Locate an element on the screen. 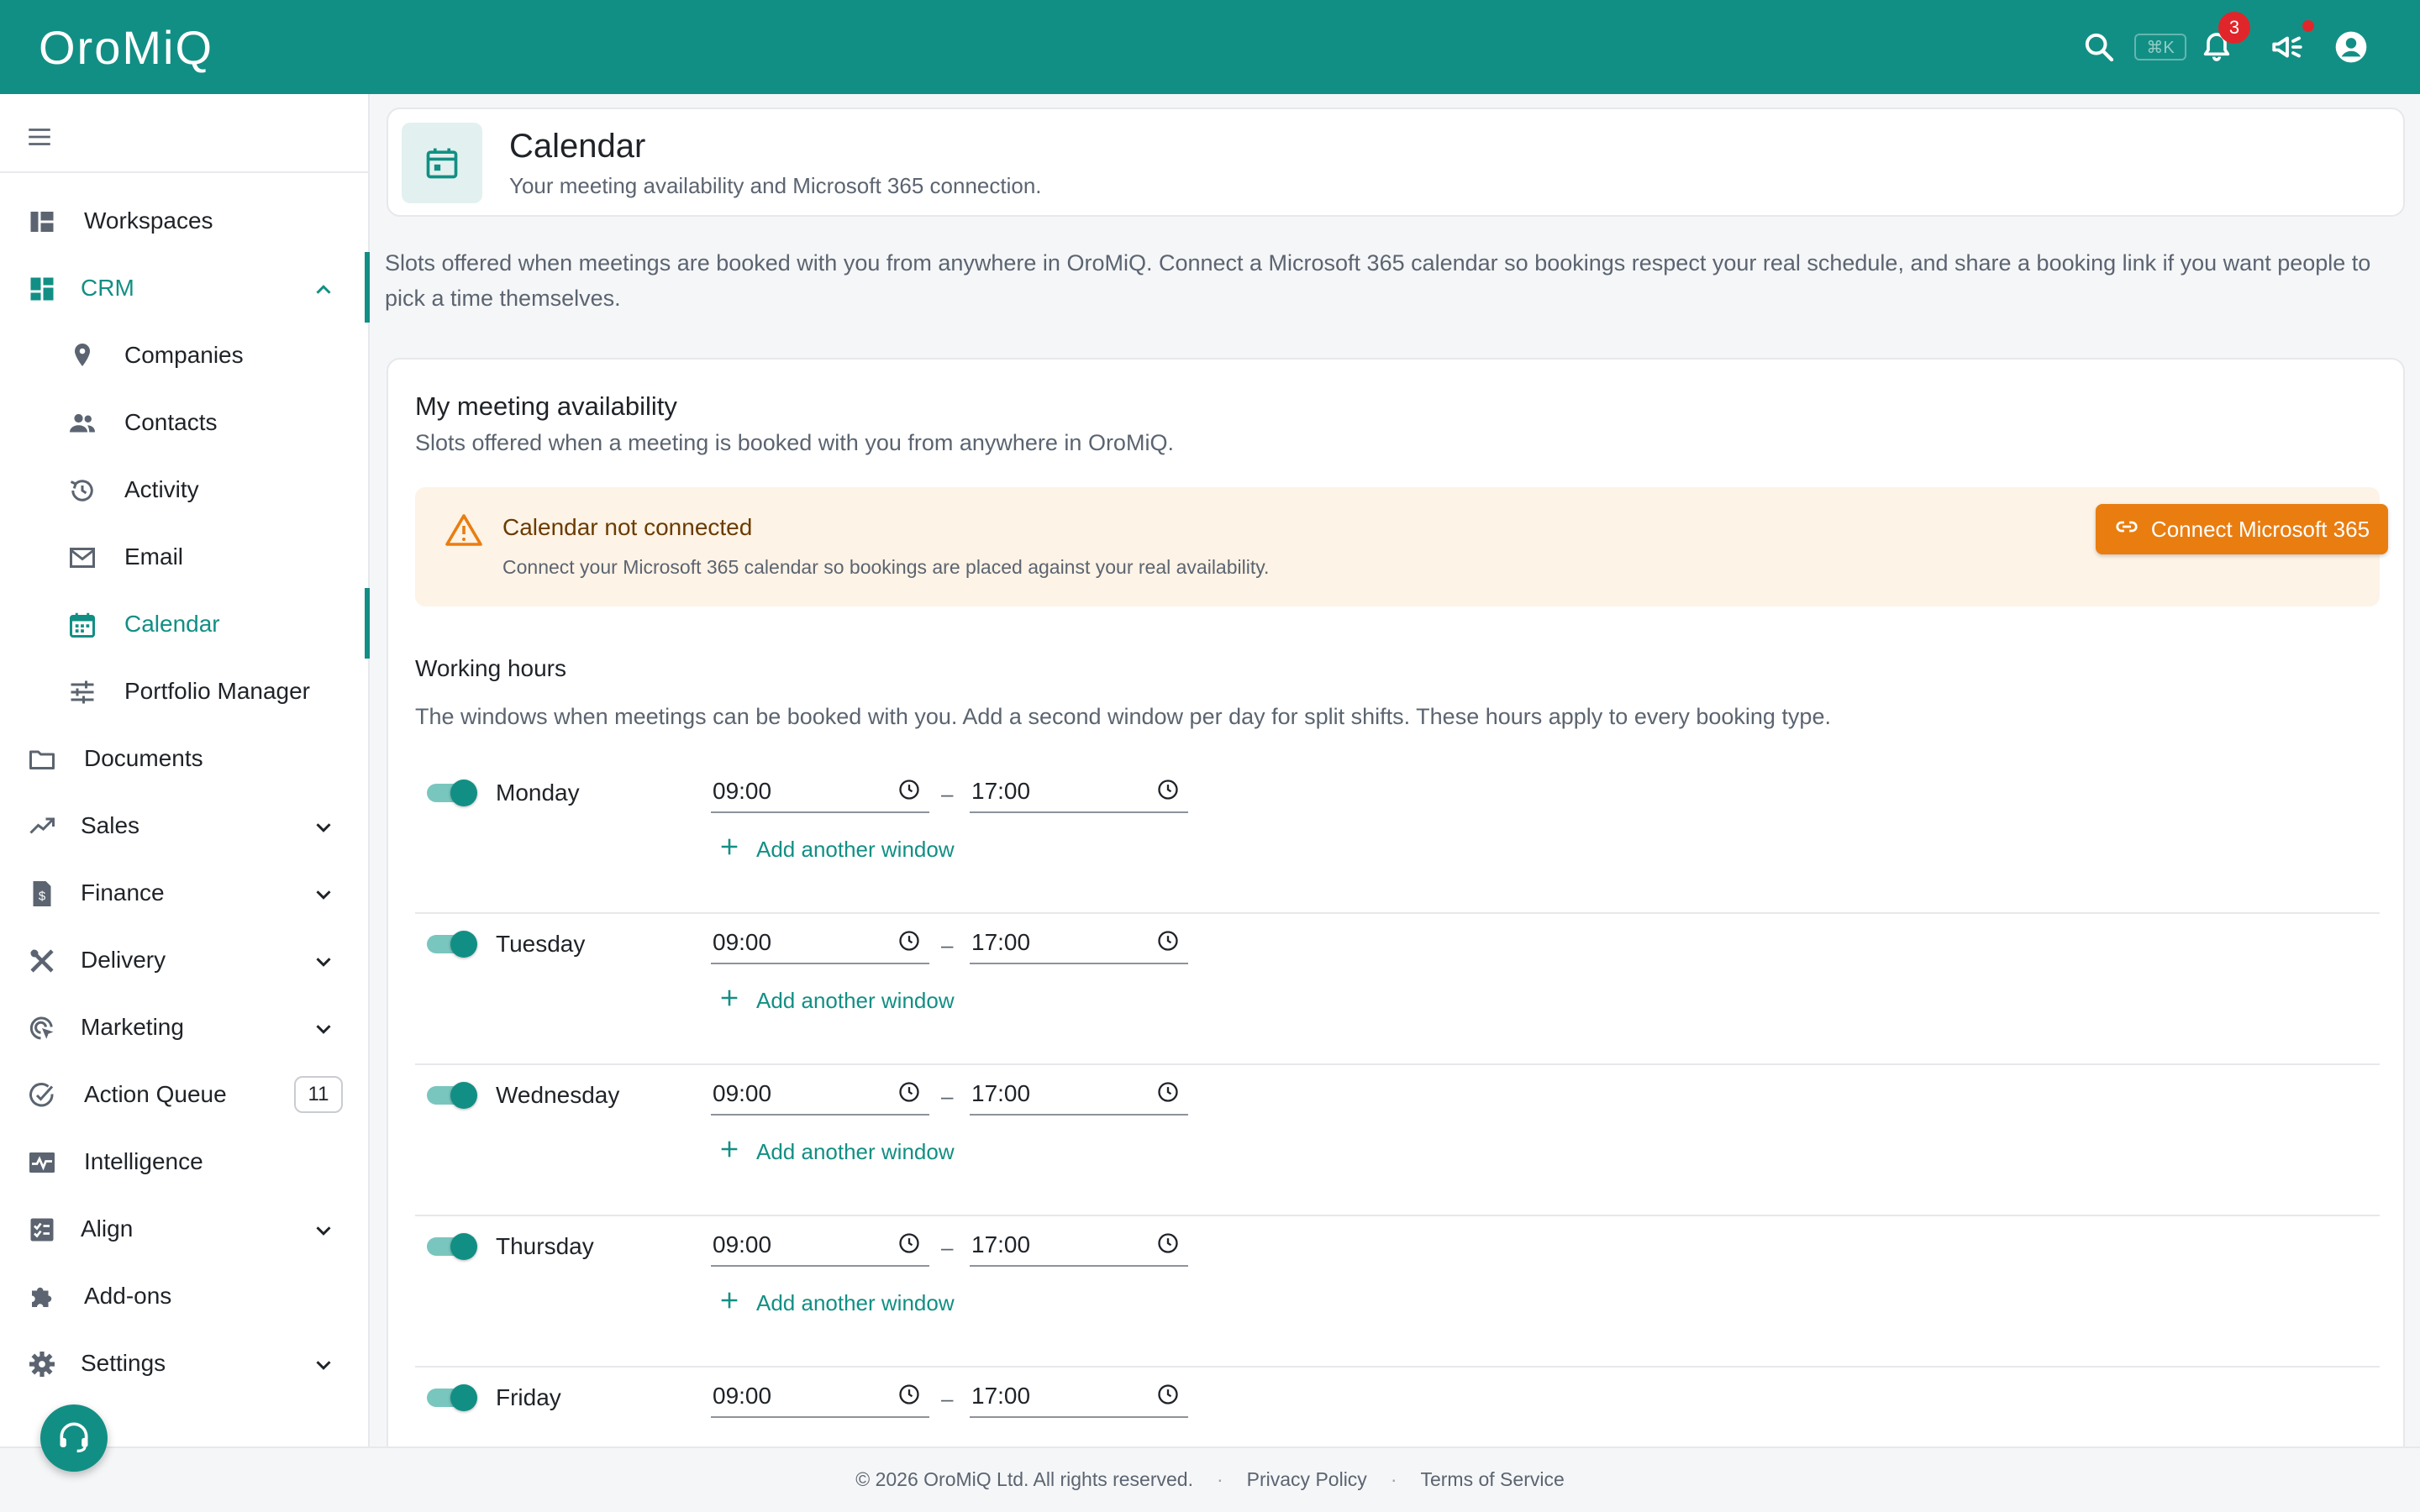  tools-icon is located at coordinates (42, 961).